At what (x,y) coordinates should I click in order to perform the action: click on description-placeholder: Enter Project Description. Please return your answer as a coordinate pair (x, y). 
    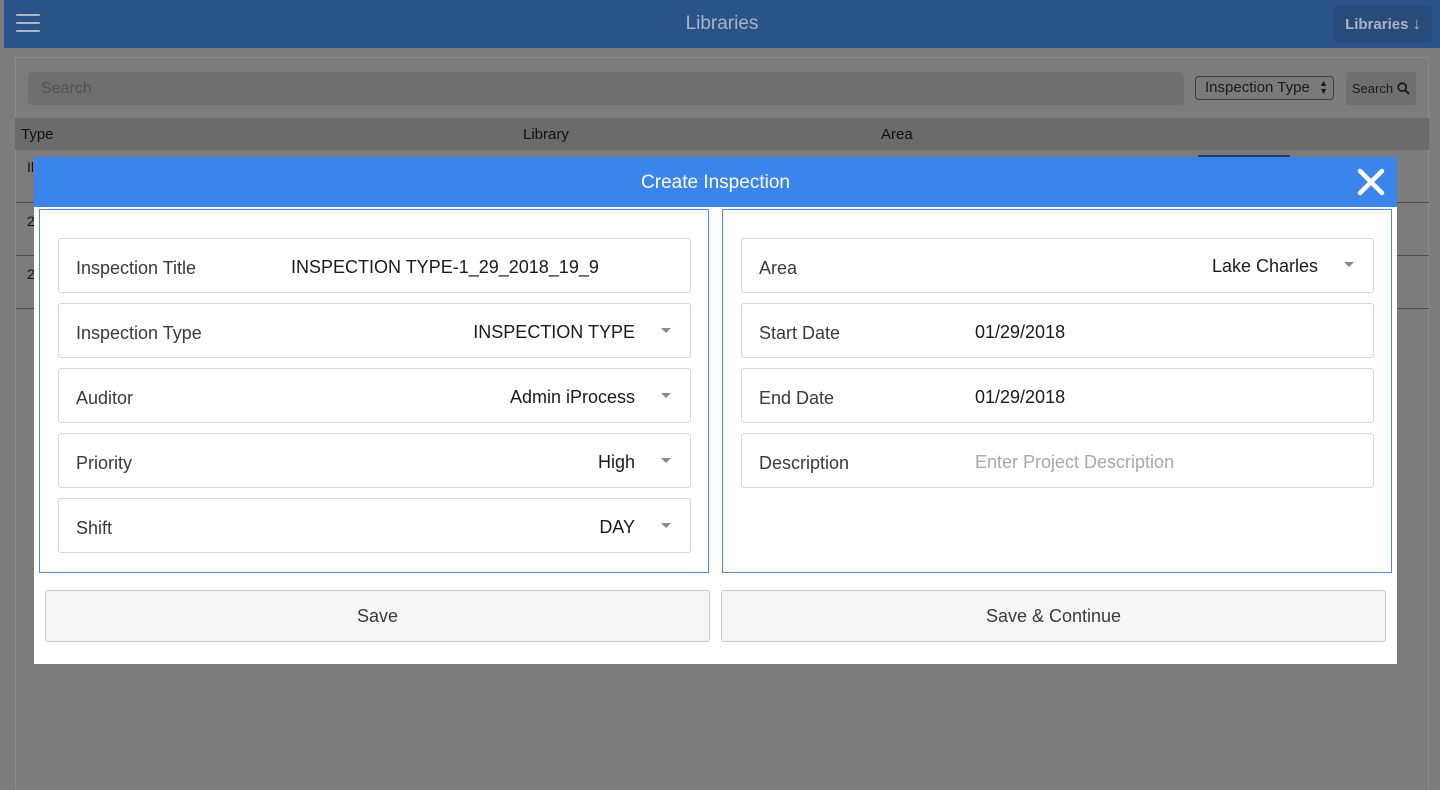
    Looking at the image, I should click on (1075, 462).